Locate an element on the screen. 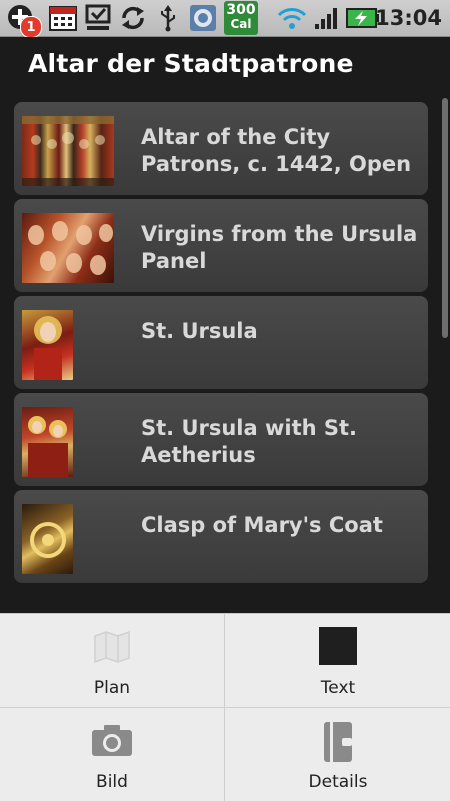 The height and width of the screenshot is (801, 450). virgins-thumbnail is located at coordinates (68, 248).